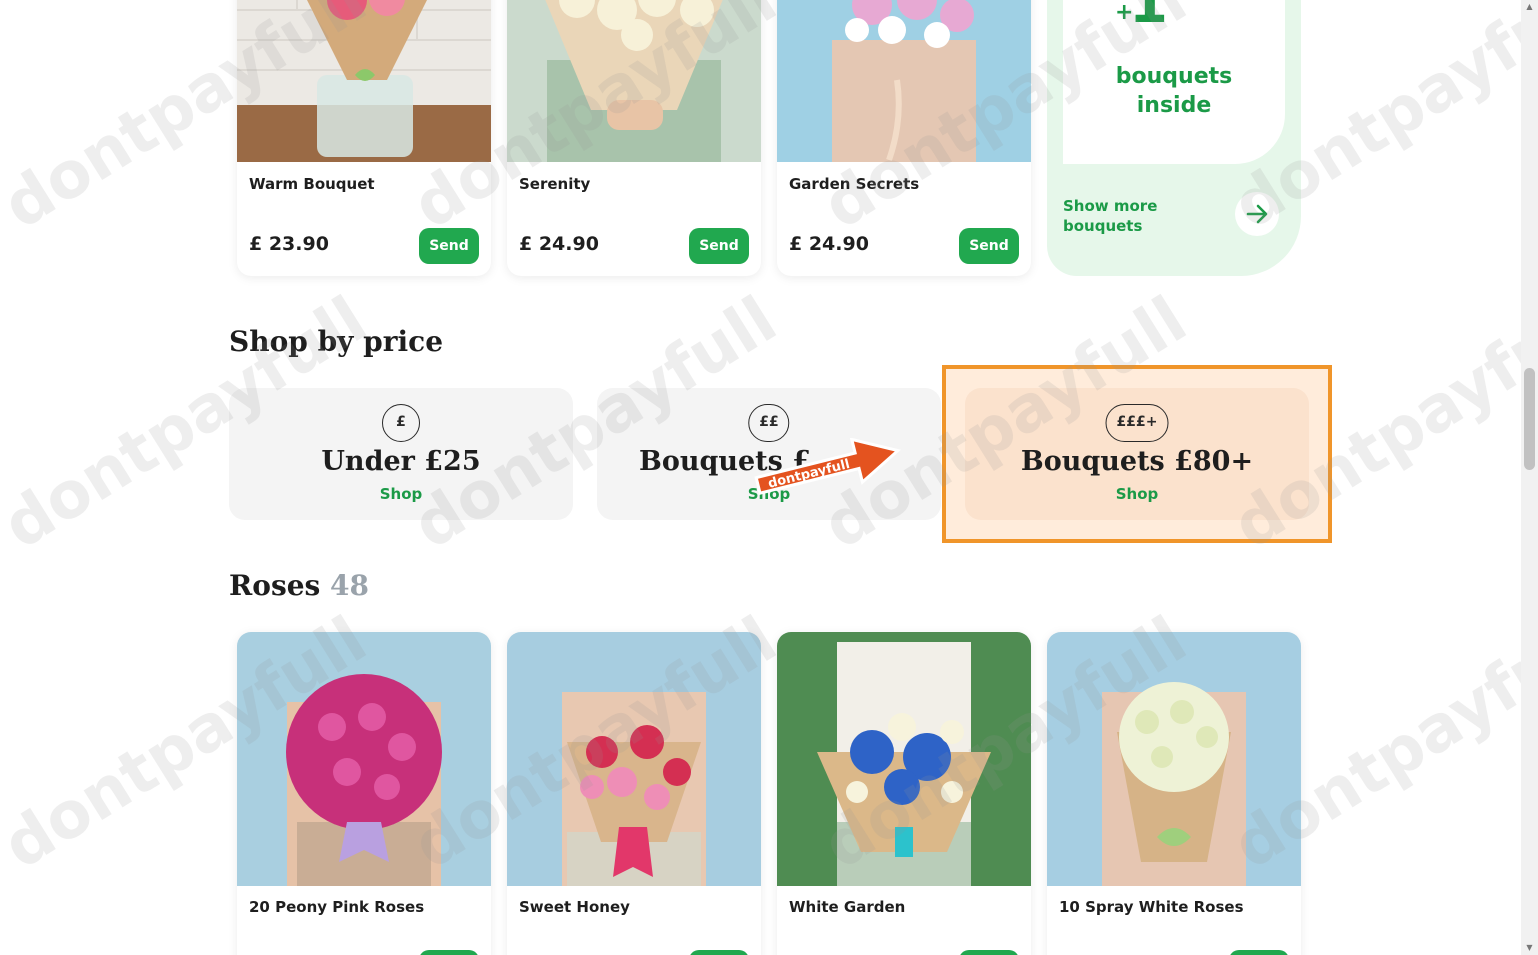  Describe the element at coordinates (350, 585) in the screenshot. I see `product-count: 48` at that location.